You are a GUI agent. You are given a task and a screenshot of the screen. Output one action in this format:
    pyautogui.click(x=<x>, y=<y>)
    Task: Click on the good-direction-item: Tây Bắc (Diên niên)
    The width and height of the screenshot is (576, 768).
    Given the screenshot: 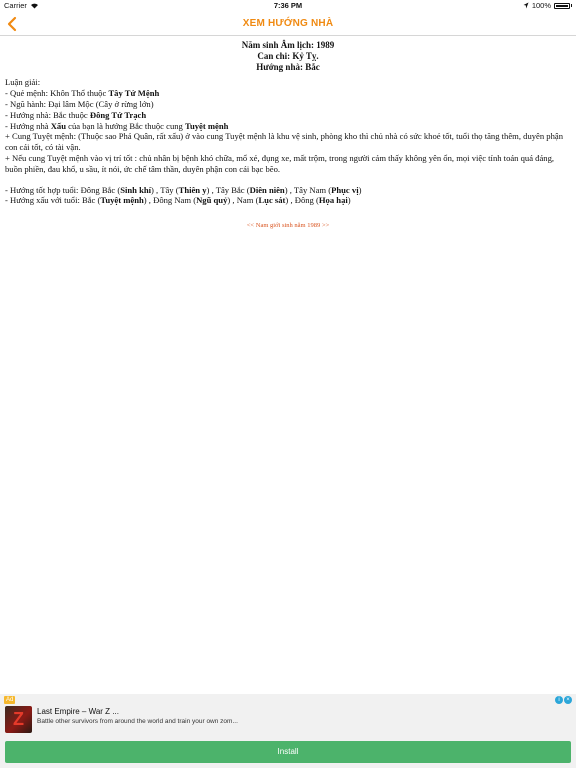 What is the action you would take?
    pyautogui.click(x=251, y=189)
    